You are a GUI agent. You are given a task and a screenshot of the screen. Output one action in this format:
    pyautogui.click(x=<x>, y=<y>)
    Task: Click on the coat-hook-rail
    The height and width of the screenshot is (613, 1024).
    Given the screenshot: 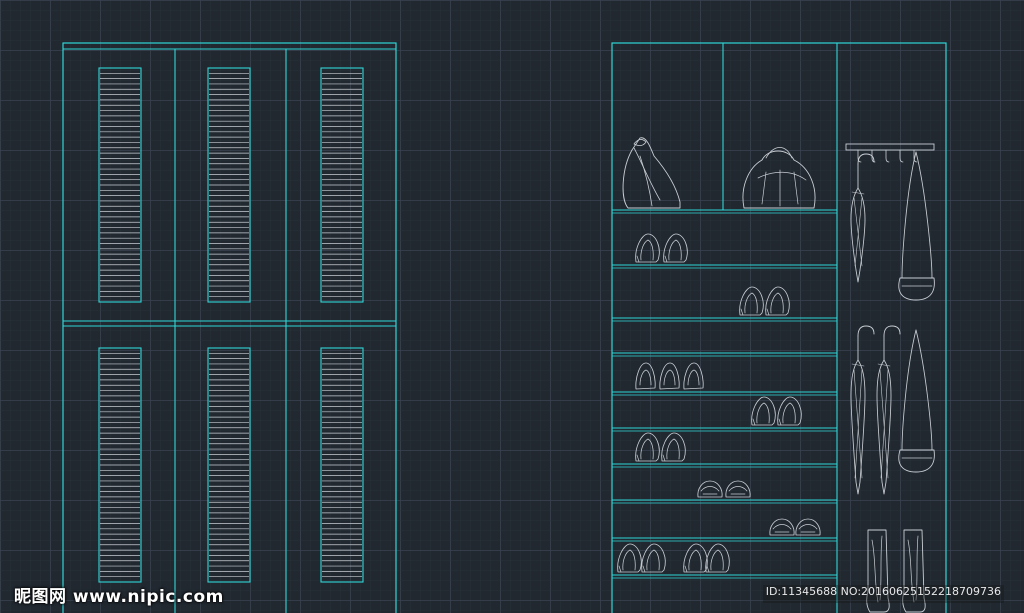 What is the action you would take?
    pyautogui.click(x=890, y=153)
    